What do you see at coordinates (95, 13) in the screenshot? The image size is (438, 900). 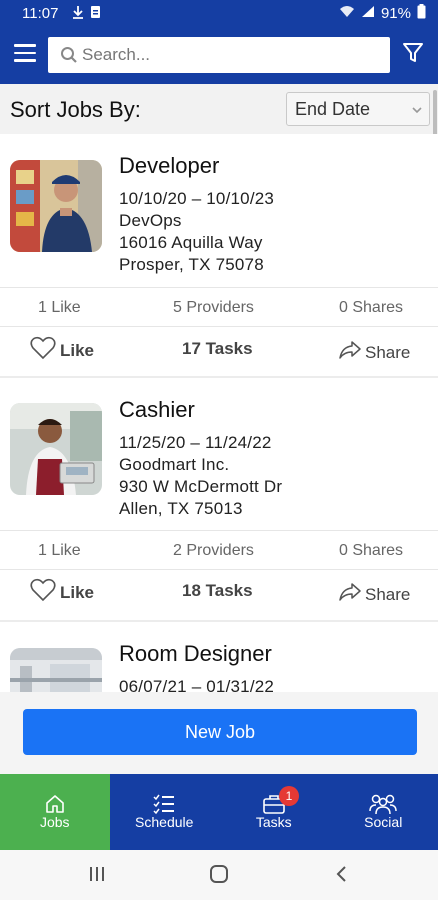 I see `document-icon` at bounding box center [95, 13].